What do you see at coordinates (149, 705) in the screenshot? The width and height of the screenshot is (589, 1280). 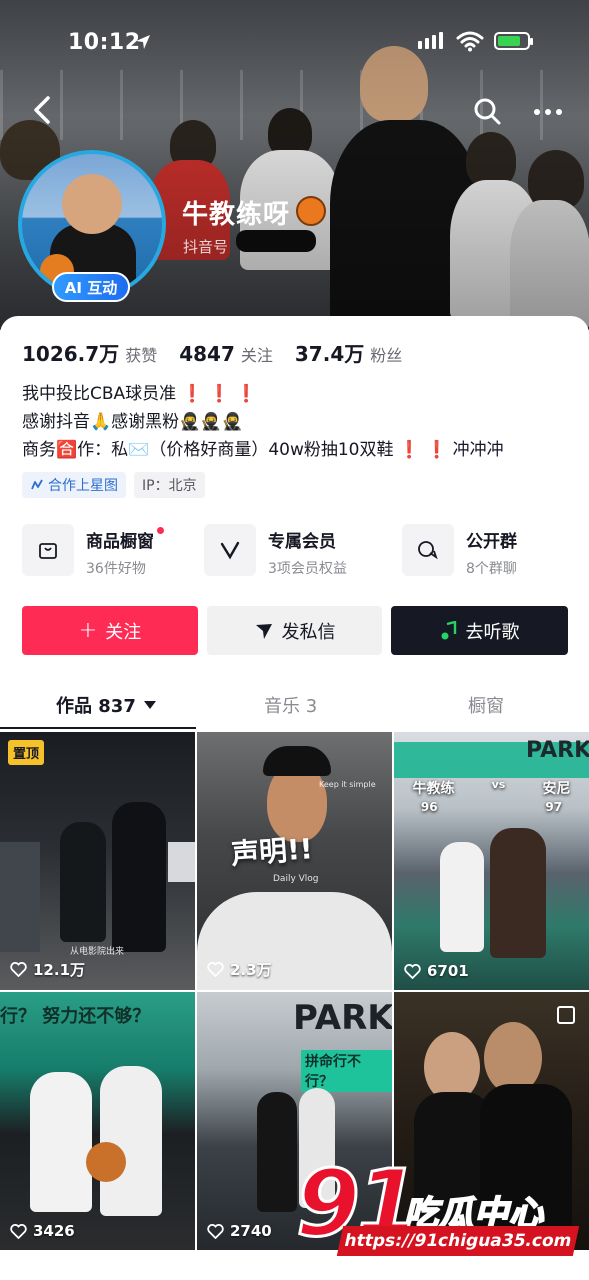 I see `caret-down-icon` at bounding box center [149, 705].